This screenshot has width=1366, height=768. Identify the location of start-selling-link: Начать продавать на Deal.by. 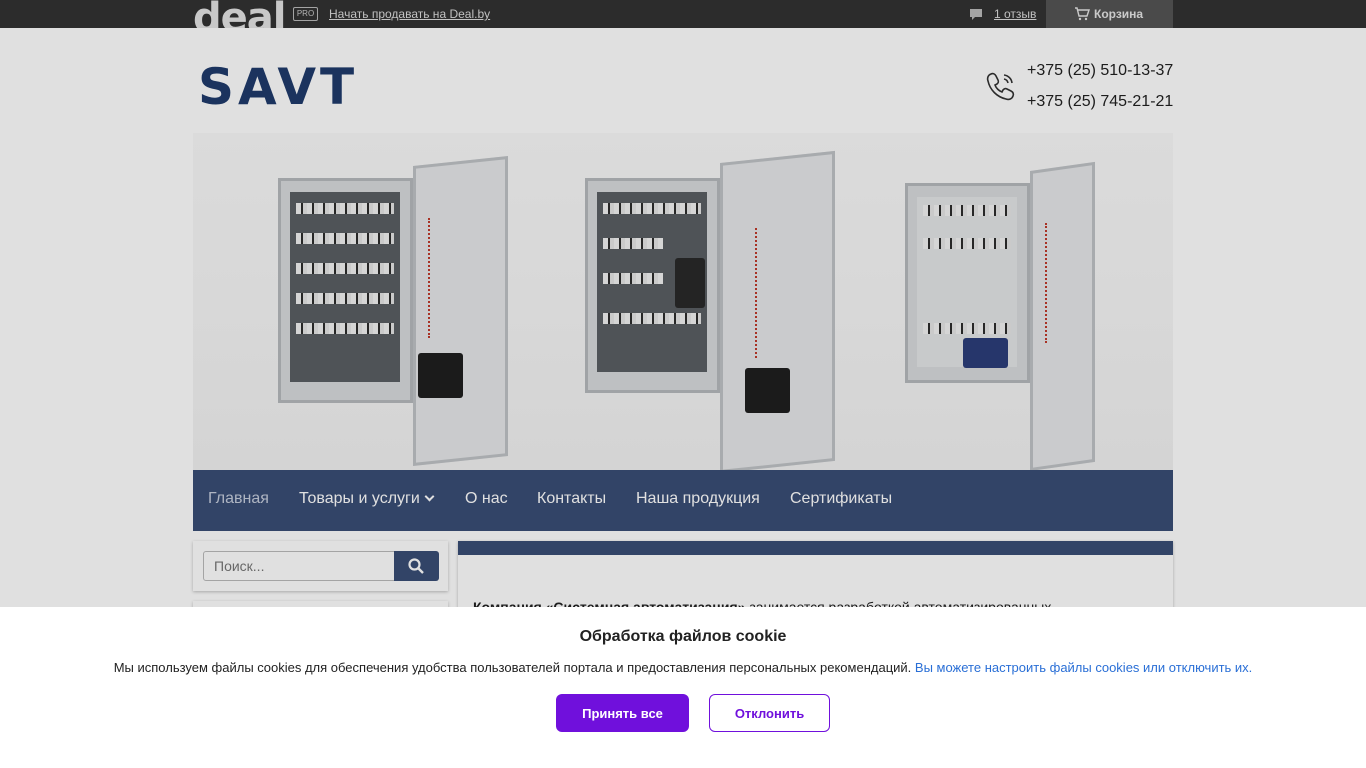
(409, 14).